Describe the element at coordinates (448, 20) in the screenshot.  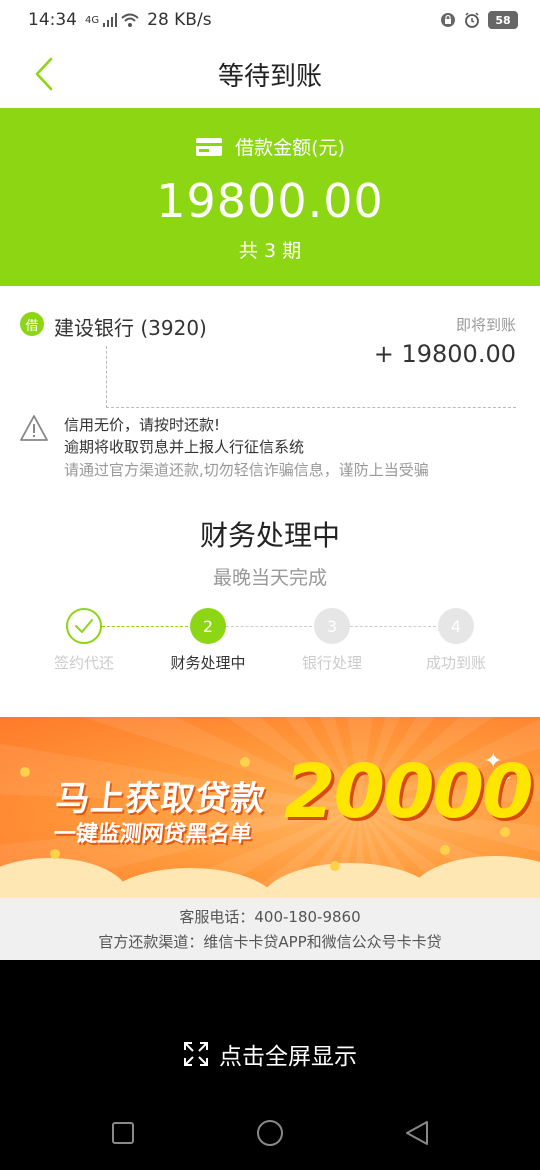
I see `lock-rotation-icon` at that location.